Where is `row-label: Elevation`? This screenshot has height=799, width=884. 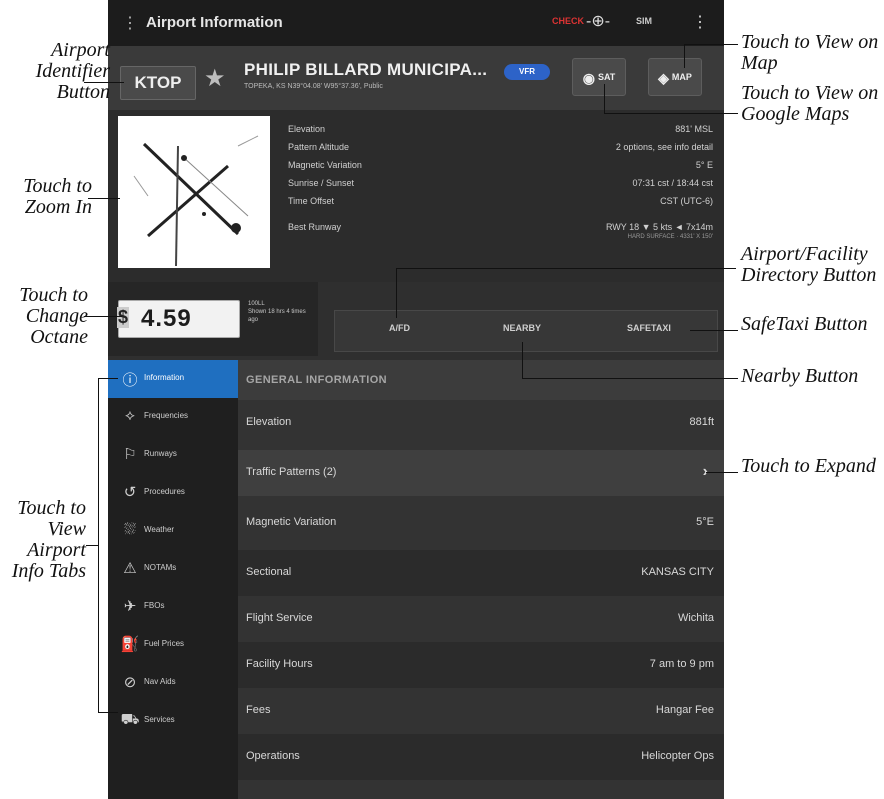 row-label: Elevation is located at coordinates (269, 422).